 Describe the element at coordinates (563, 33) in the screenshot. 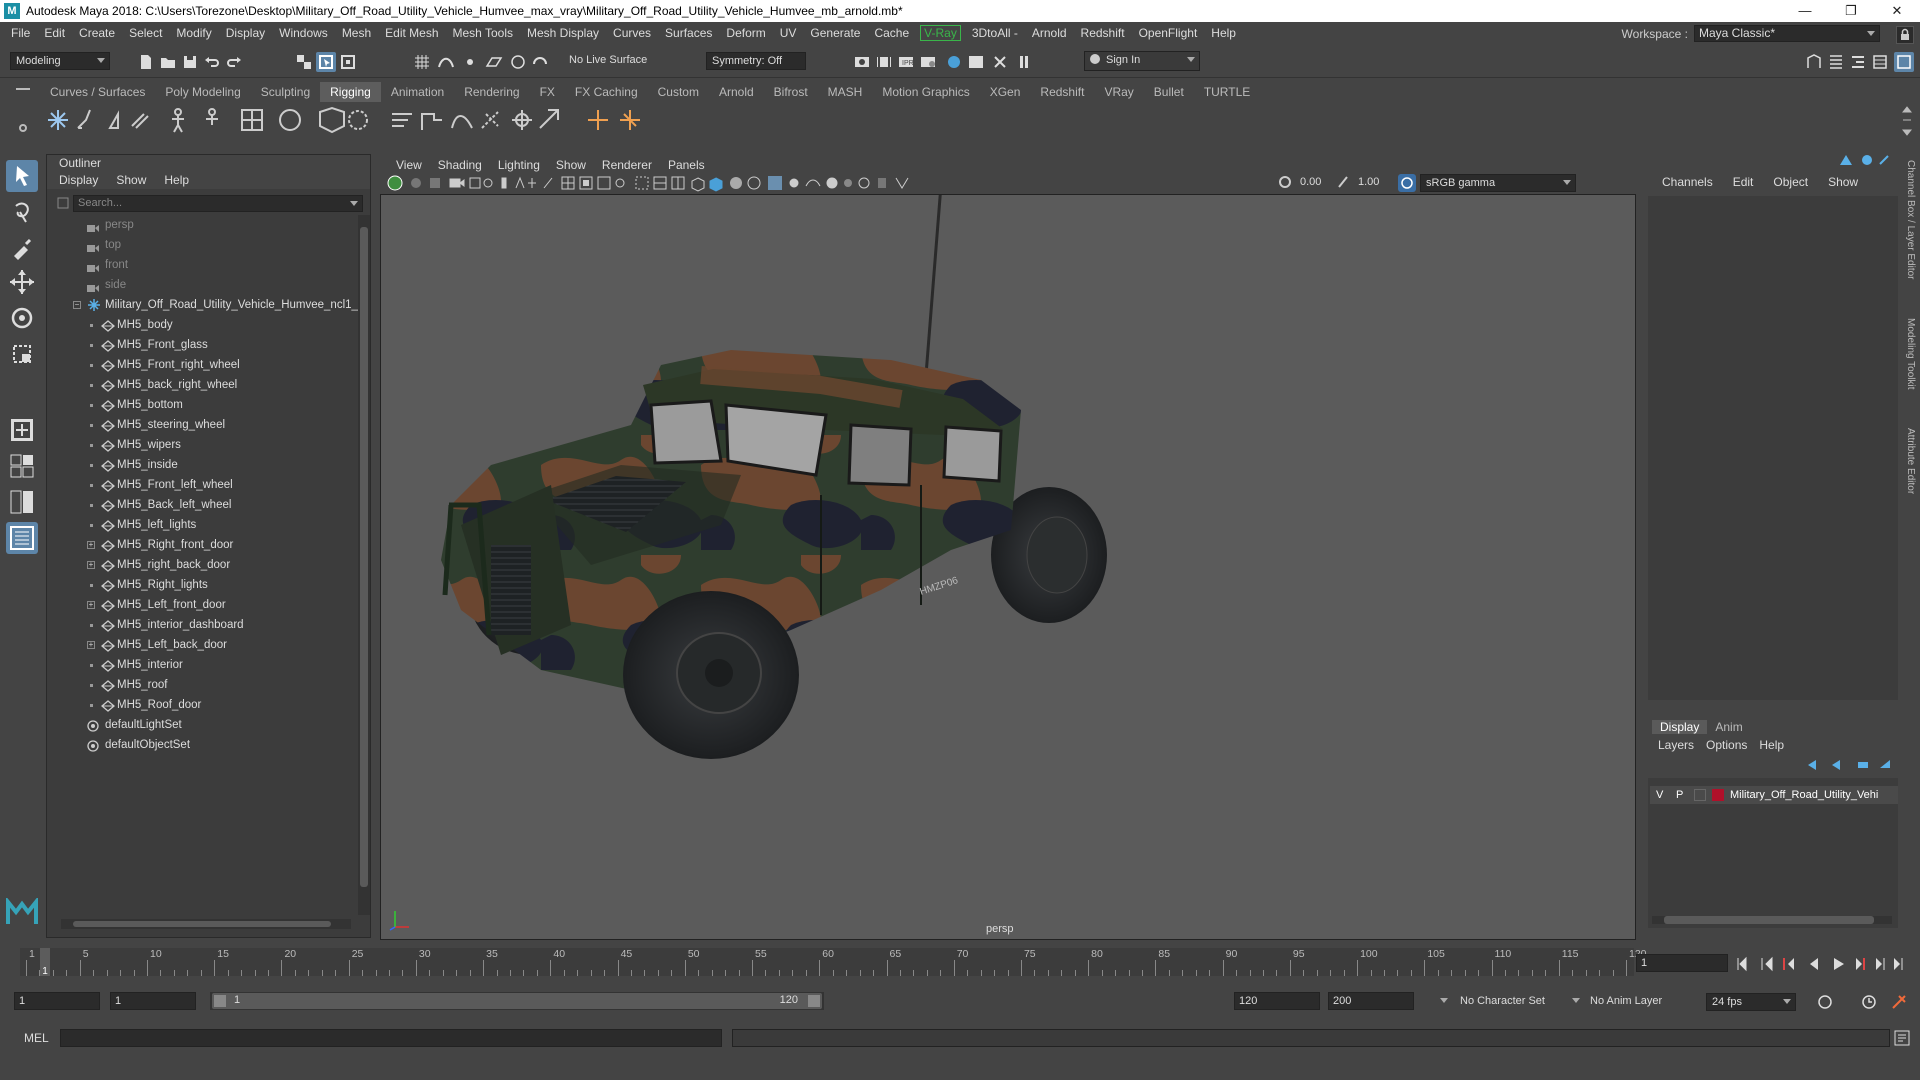

I see `menu-mesh-display: Mesh Display` at that location.